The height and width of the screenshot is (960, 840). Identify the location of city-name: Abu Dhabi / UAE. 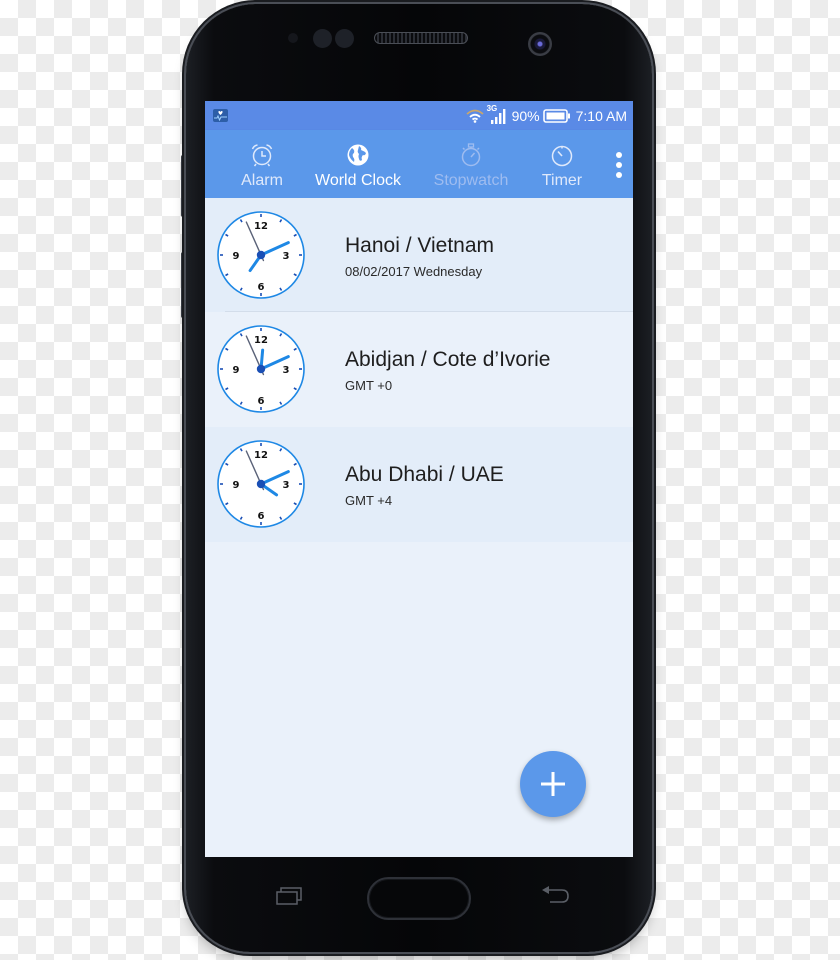
(424, 474).